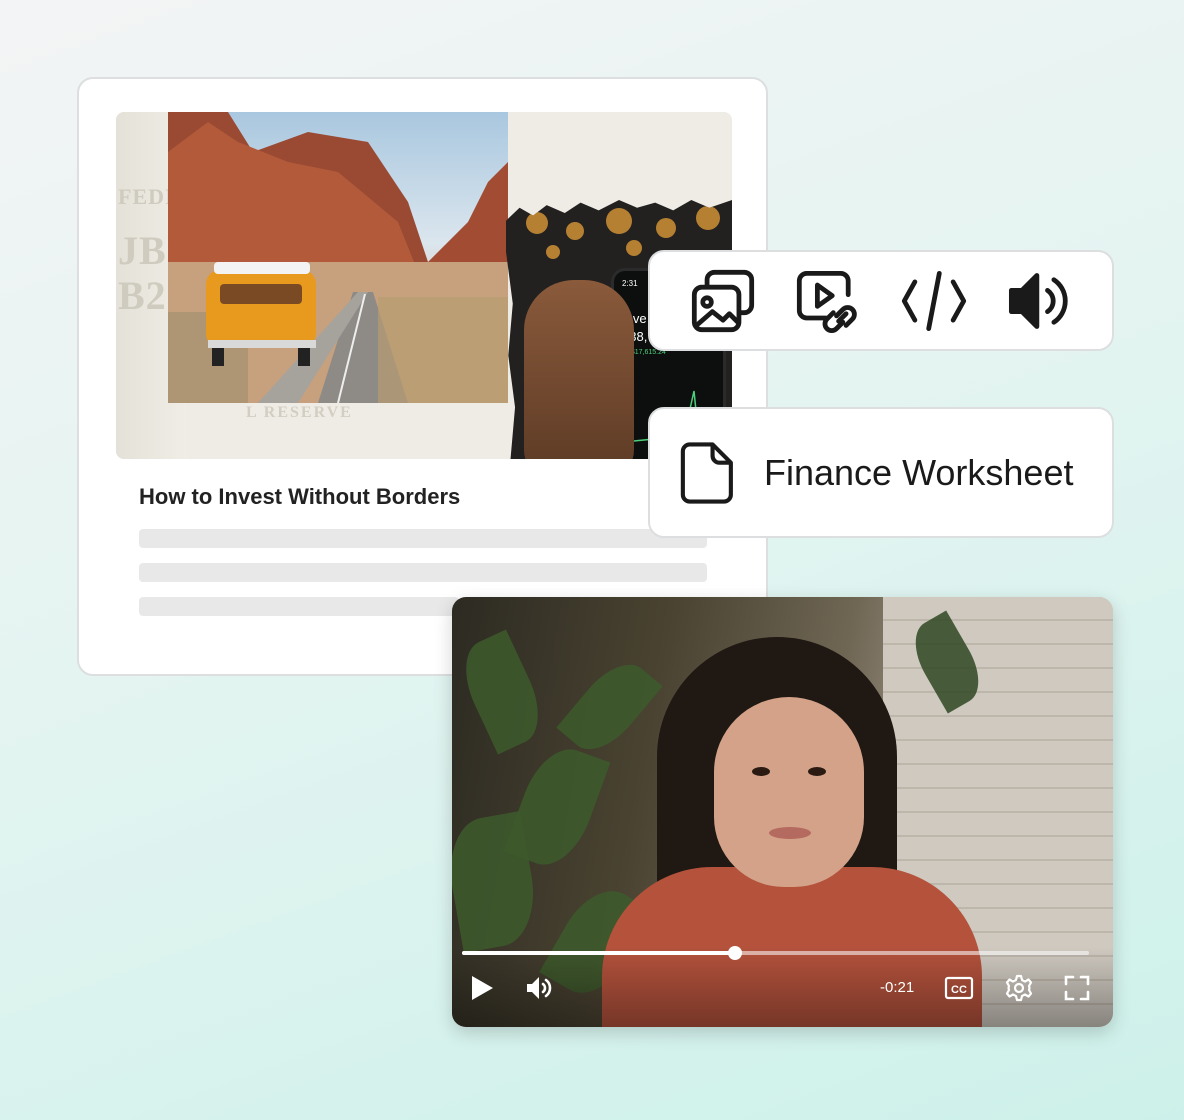 The image size is (1184, 1120). What do you see at coordinates (789, 792) in the screenshot?
I see `presenter-face` at bounding box center [789, 792].